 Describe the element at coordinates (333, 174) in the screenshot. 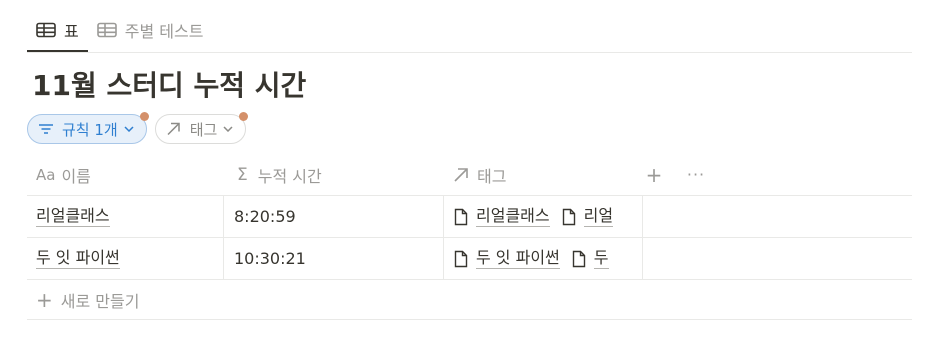

I see `column-header-total-time: Σ 누적 시간` at that location.